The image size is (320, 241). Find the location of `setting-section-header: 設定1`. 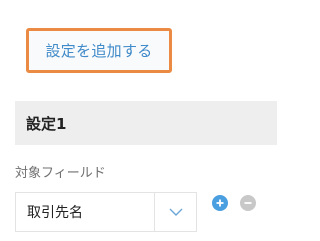

setting-section-header: 設定1 is located at coordinates (146, 123).